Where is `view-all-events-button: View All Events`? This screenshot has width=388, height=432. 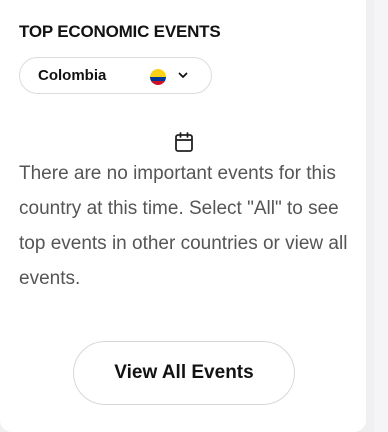
view-all-events-button: View All Events is located at coordinates (184, 373).